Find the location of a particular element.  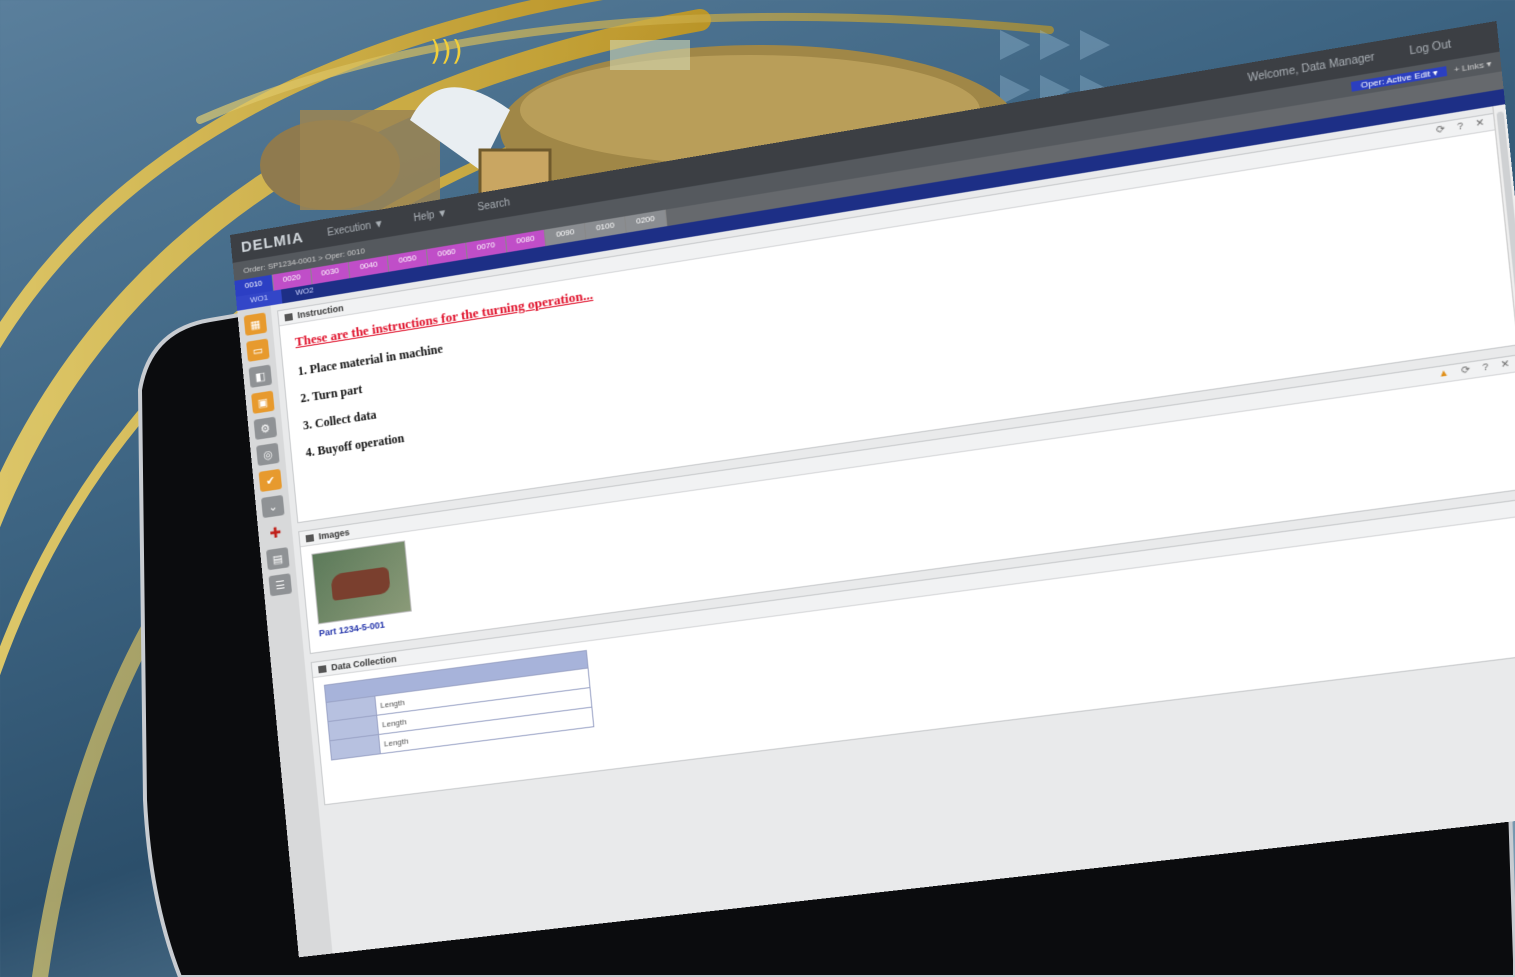

links-button: + Links ▾ is located at coordinates (1472, 66).